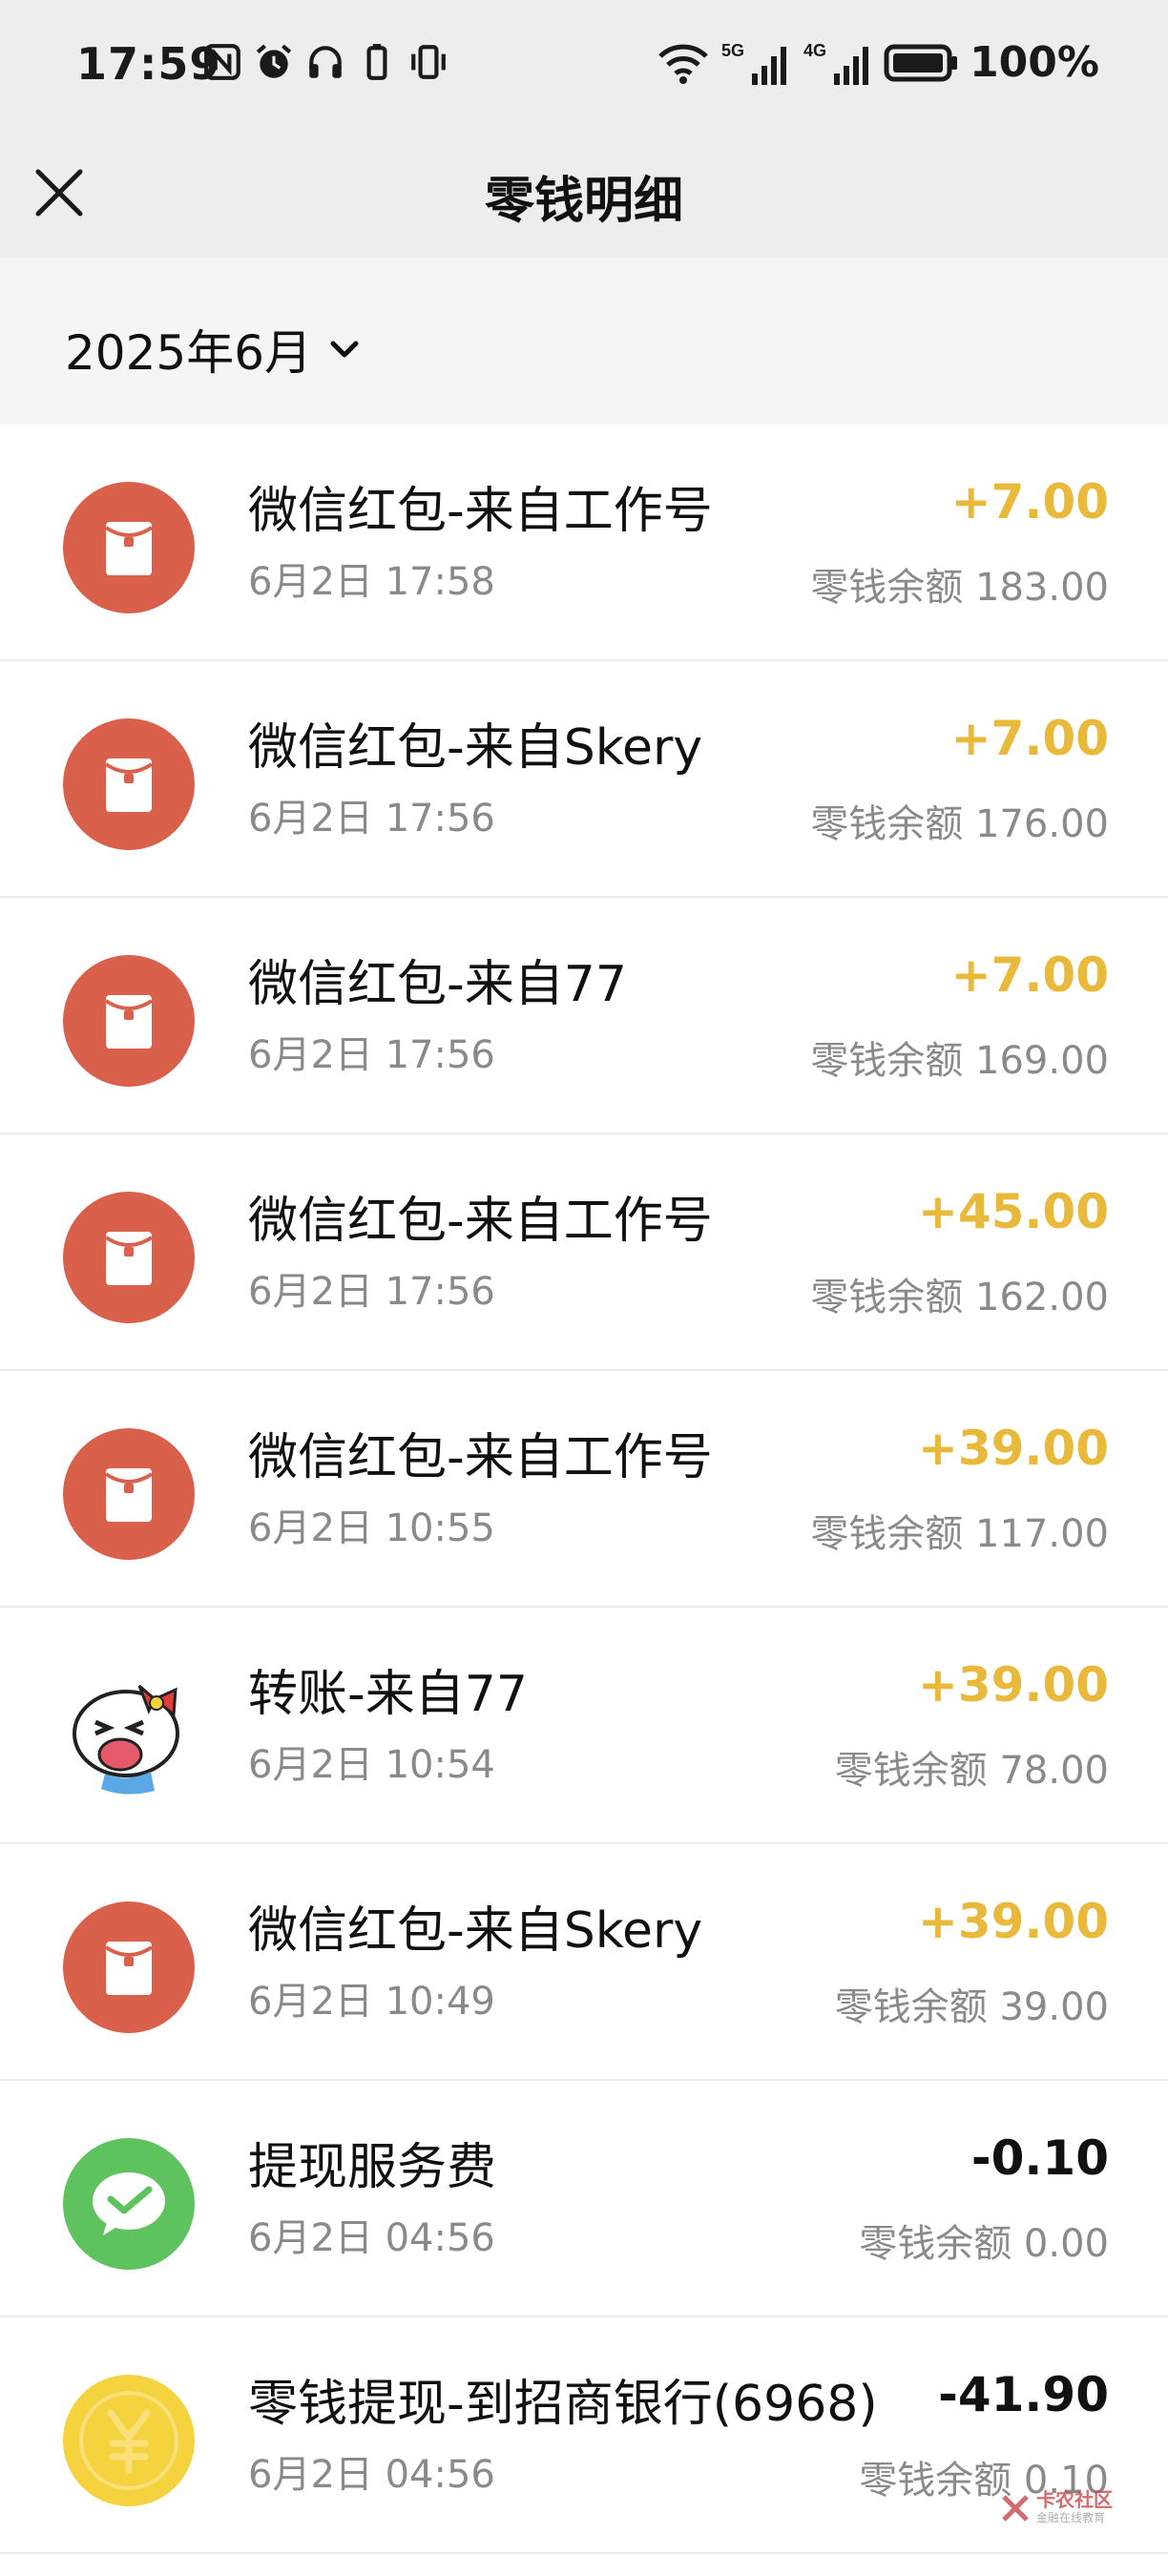  What do you see at coordinates (959, 588) in the screenshot?
I see `transaction-balance: 零钱余额 183.00` at bounding box center [959, 588].